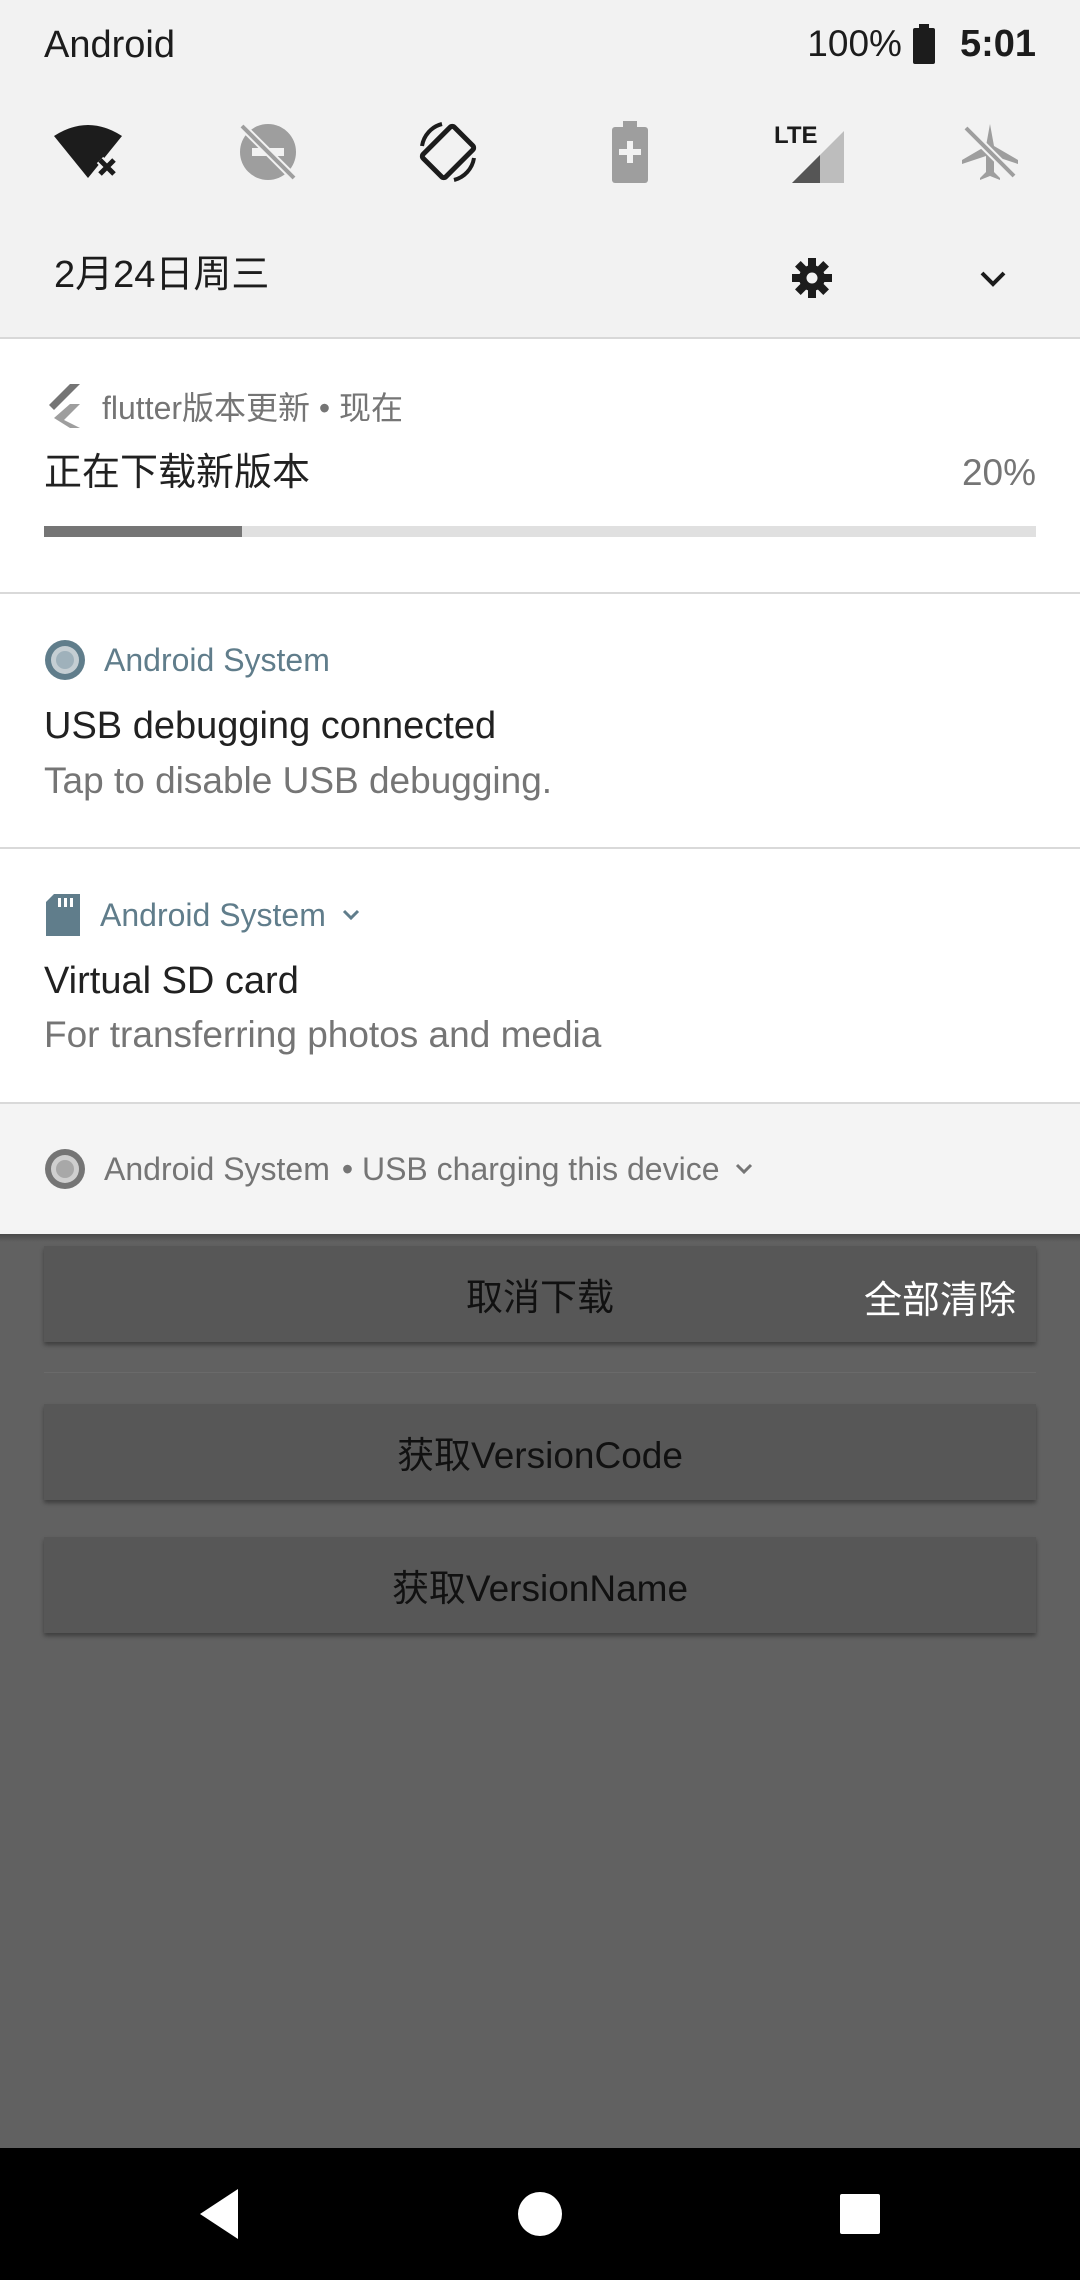  I want to click on back-icon, so click(219, 2214).